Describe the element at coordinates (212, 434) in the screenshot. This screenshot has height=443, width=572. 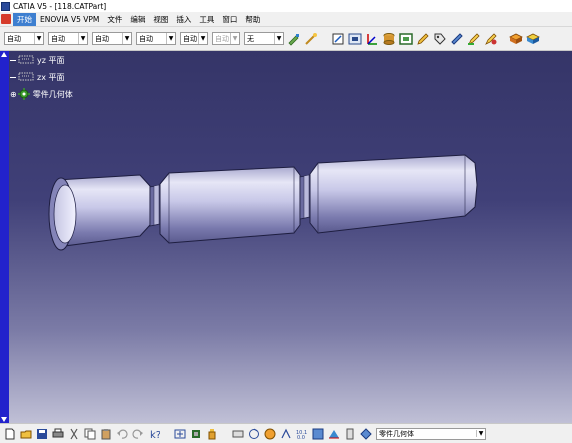
I see `bottle-icon` at that location.